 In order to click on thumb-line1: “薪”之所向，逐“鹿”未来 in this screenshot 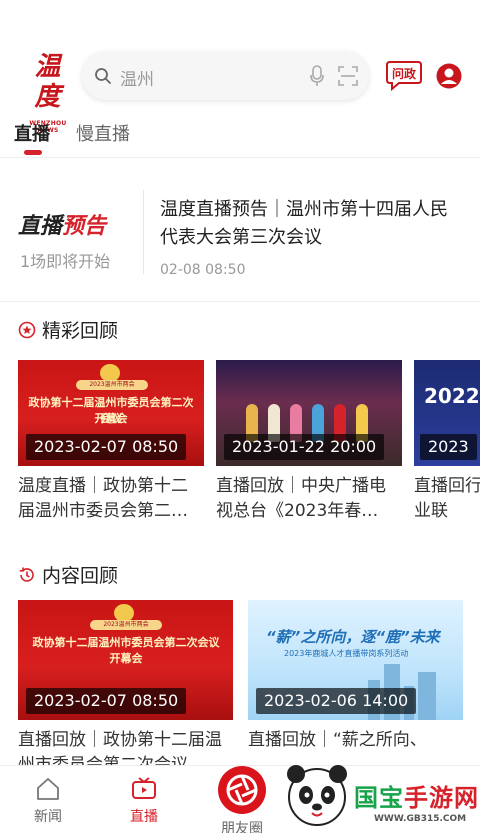, I will do `click(353, 637)`.